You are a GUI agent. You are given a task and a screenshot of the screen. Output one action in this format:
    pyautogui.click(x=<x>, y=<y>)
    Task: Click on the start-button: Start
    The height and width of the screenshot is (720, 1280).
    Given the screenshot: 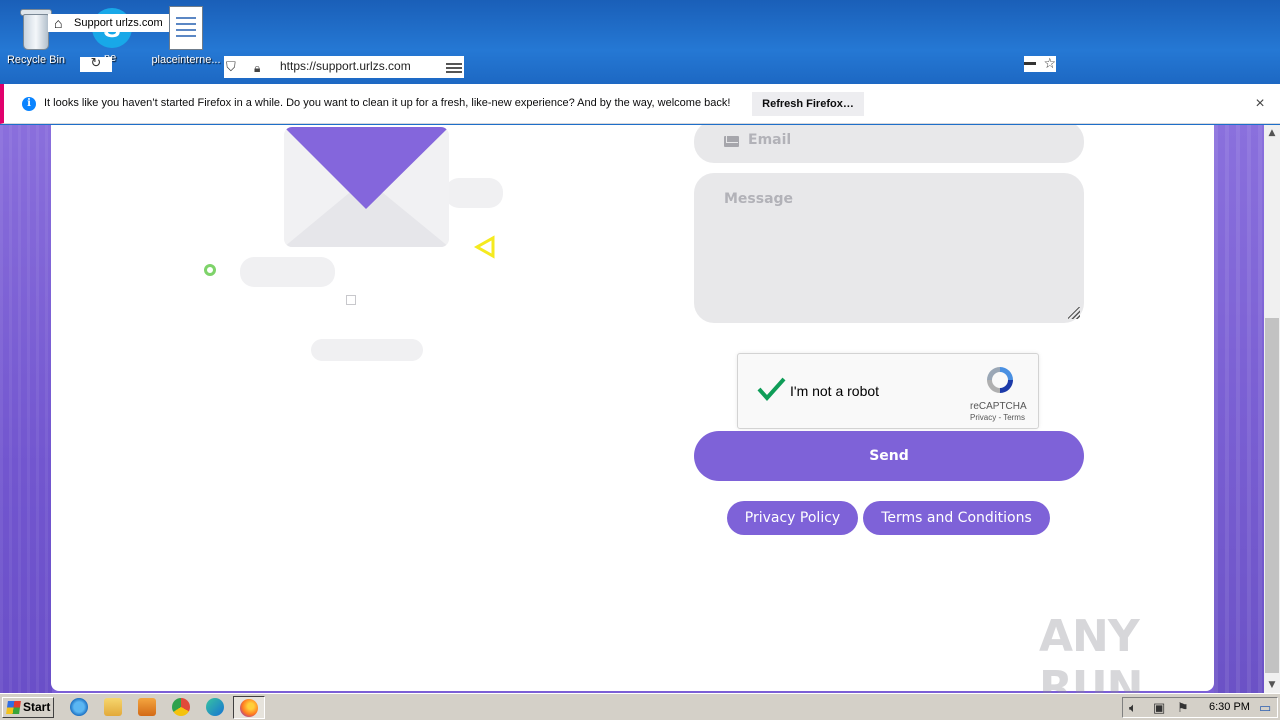 What is the action you would take?
    pyautogui.click(x=28, y=707)
    